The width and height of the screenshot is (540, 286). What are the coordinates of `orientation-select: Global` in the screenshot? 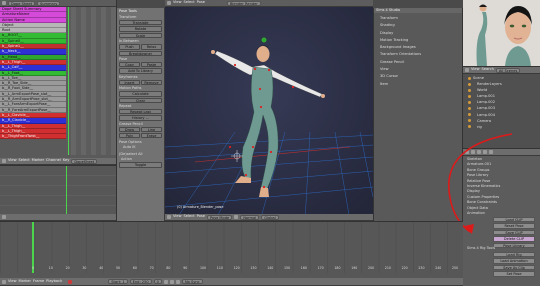 It's located at (270, 217).